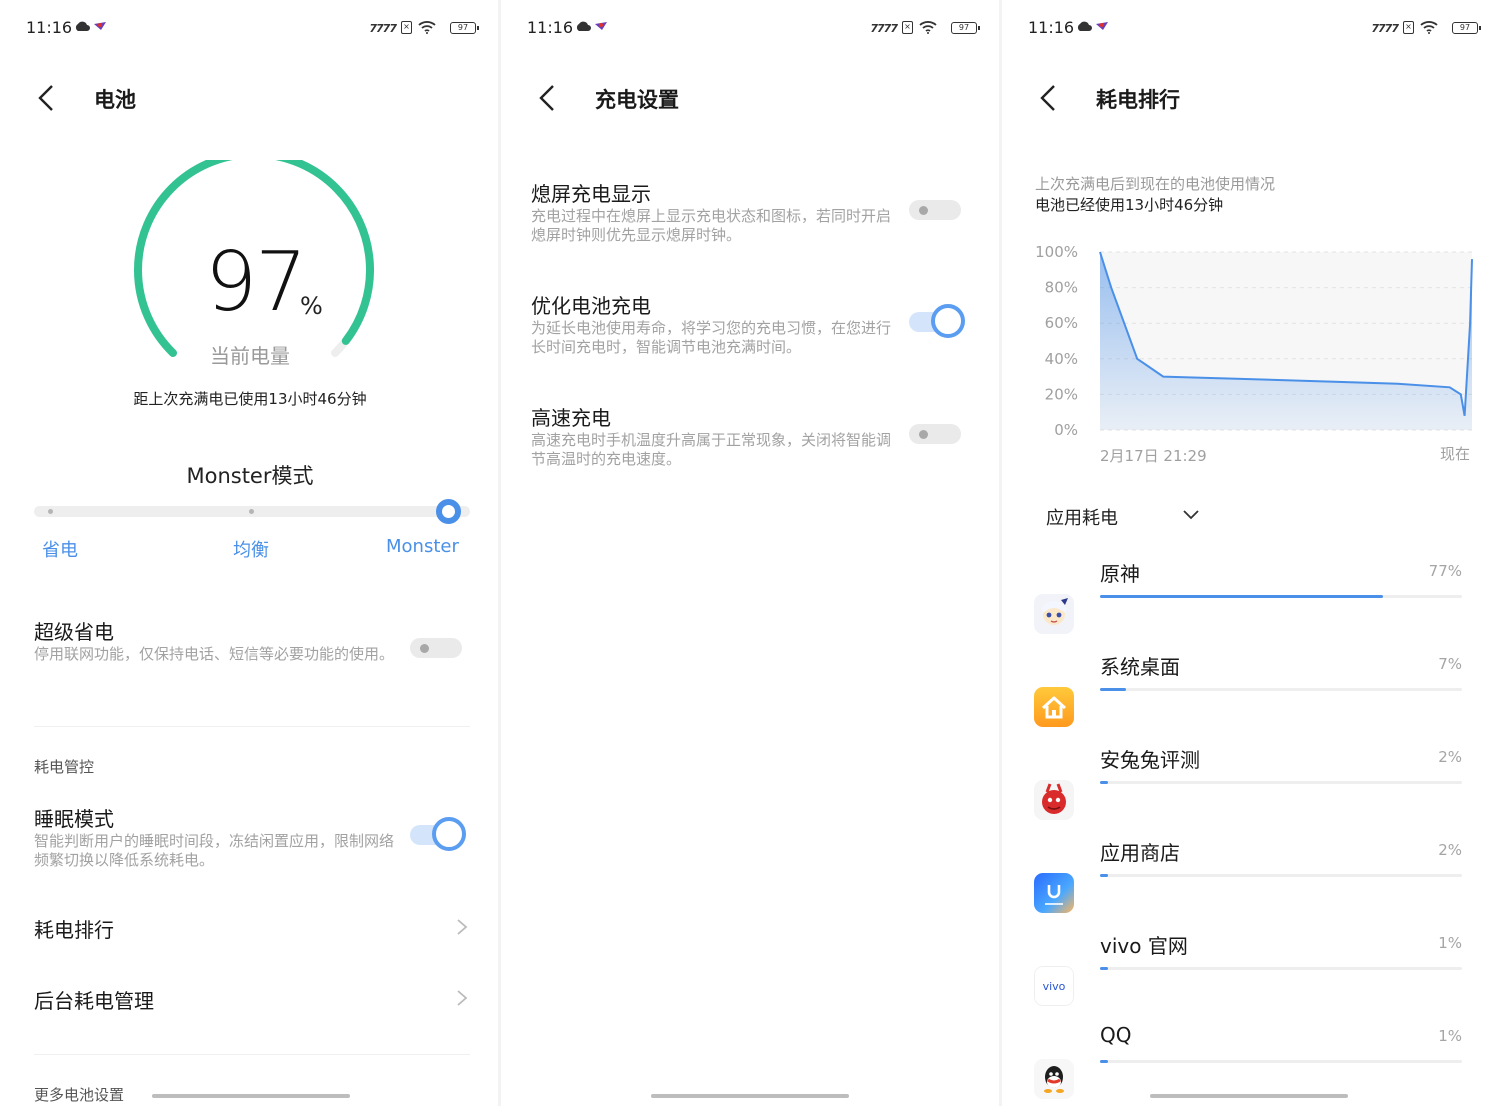 This screenshot has height=1106, width=1500. Describe the element at coordinates (711, 225) in the screenshot. I see `aod-charge-desc: 充电过程中在熄屏上显示充电状态和图标，若同时开启熄屏时钟则优先显示熄屏时钟。` at that location.